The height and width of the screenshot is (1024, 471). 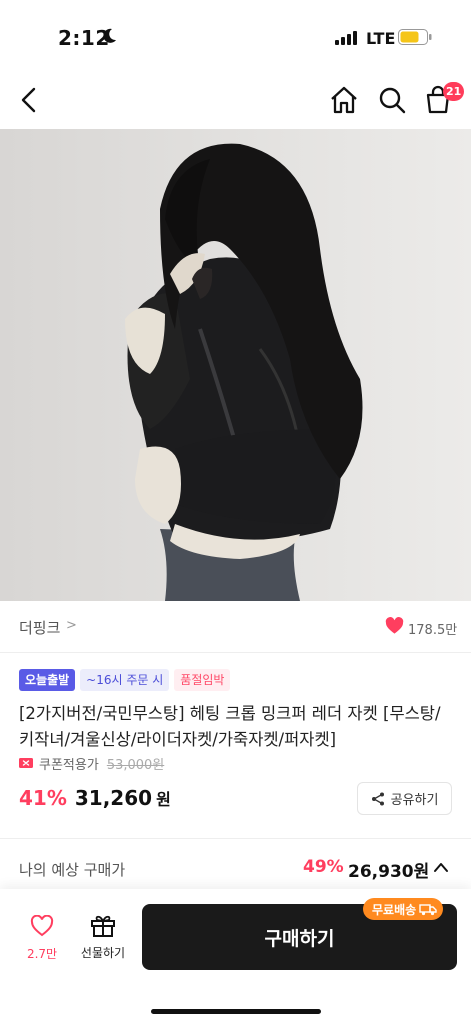 What do you see at coordinates (381, 38) in the screenshot?
I see `network-label: LTE` at bounding box center [381, 38].